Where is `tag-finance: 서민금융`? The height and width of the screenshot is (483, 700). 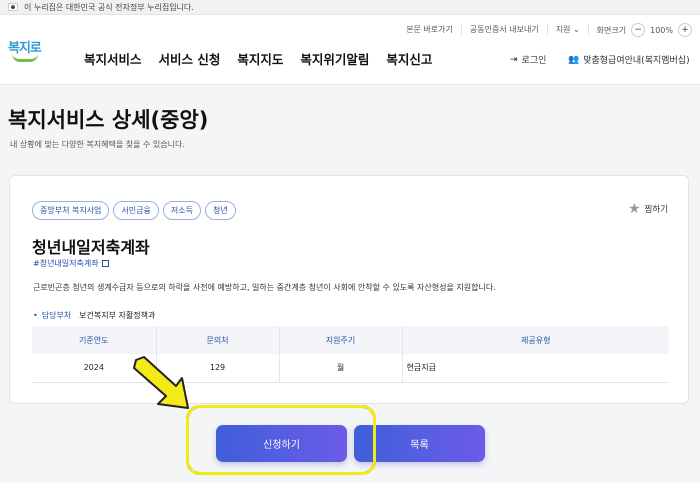
tag-finance: 서민금융 is located at coordinates (136, 210).